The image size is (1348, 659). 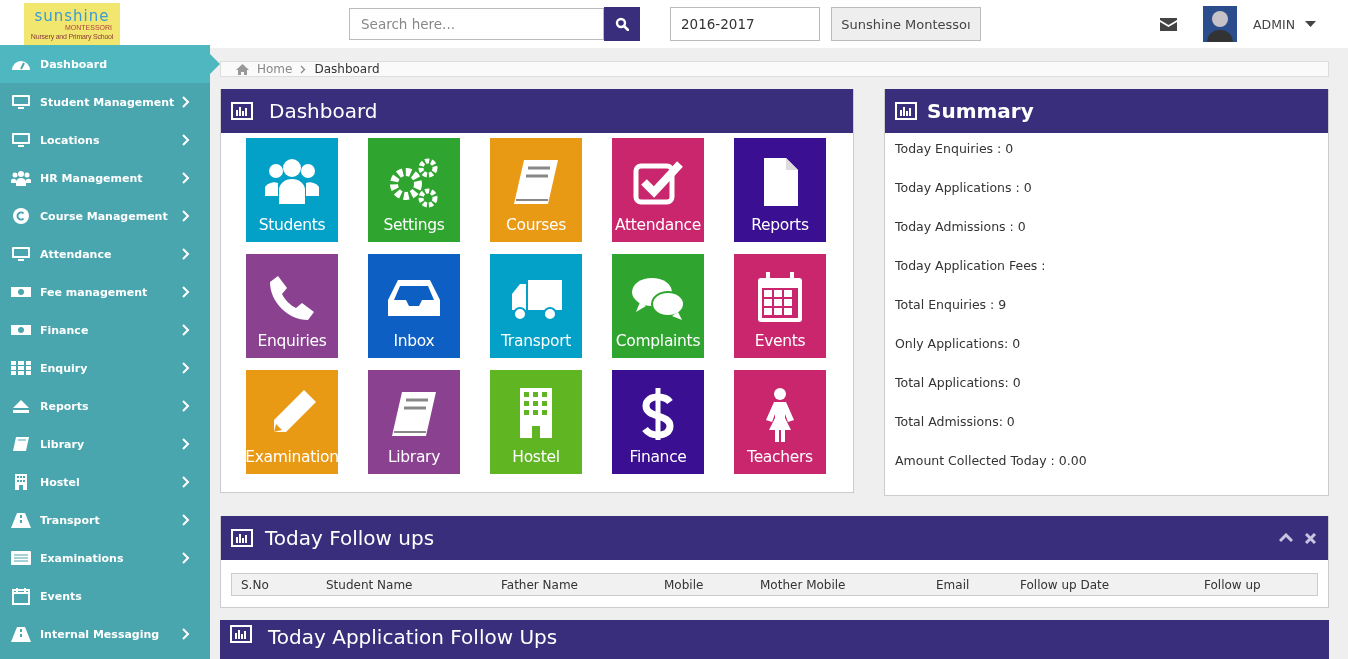 I want to click on dashboard-tile: Hostel, so click(x=536, y=422).